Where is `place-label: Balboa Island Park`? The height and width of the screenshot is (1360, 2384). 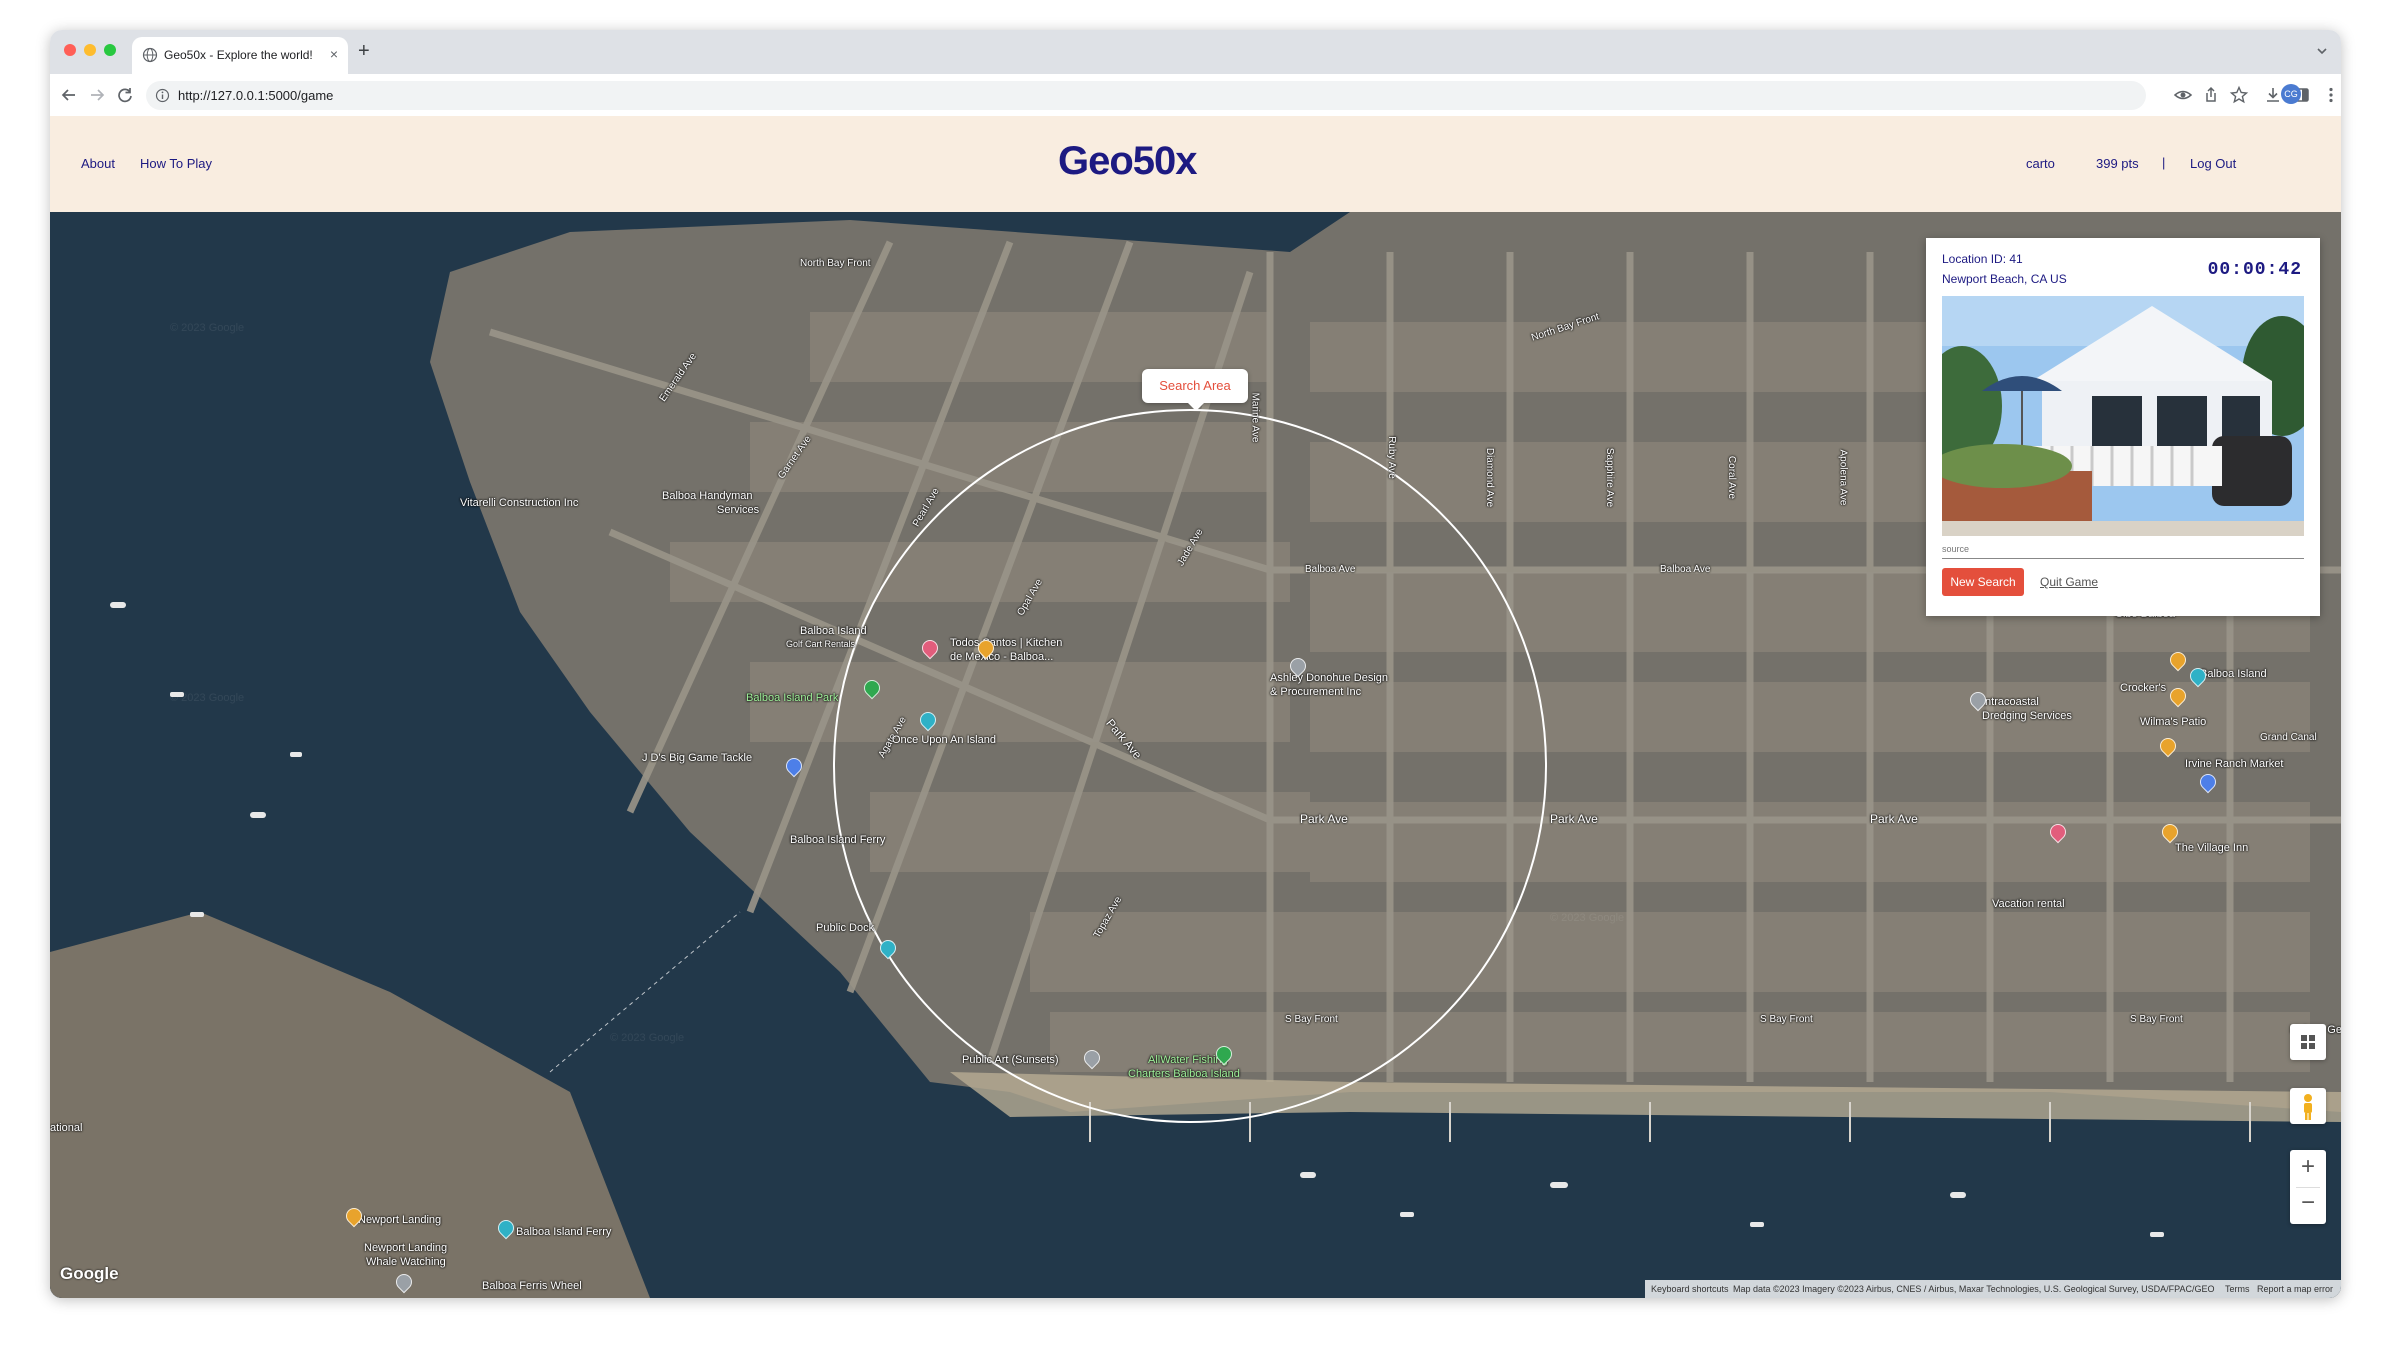
place-label: Balboa Island Park is located at coordinates (792, 698).